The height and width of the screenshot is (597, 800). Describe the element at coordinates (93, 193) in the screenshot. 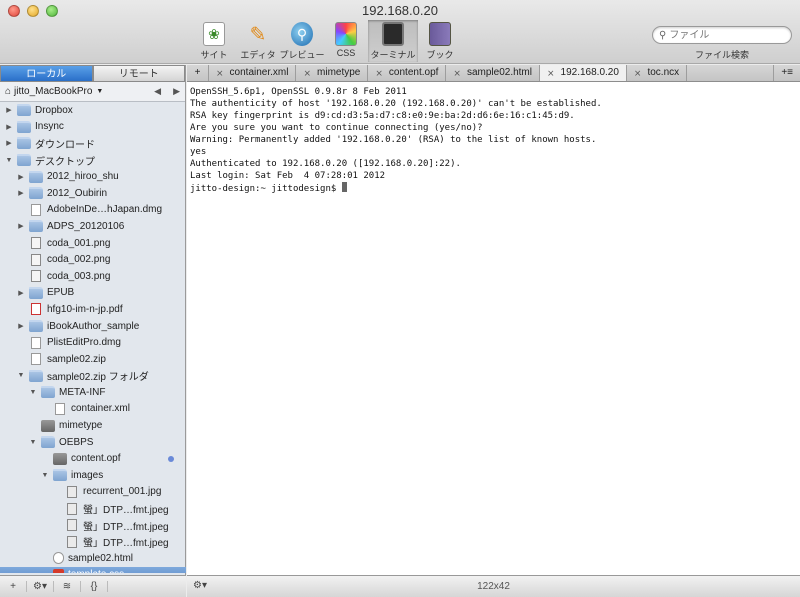

I see `tree-folder-row: ▶ 2012_Oubirin` at that location.